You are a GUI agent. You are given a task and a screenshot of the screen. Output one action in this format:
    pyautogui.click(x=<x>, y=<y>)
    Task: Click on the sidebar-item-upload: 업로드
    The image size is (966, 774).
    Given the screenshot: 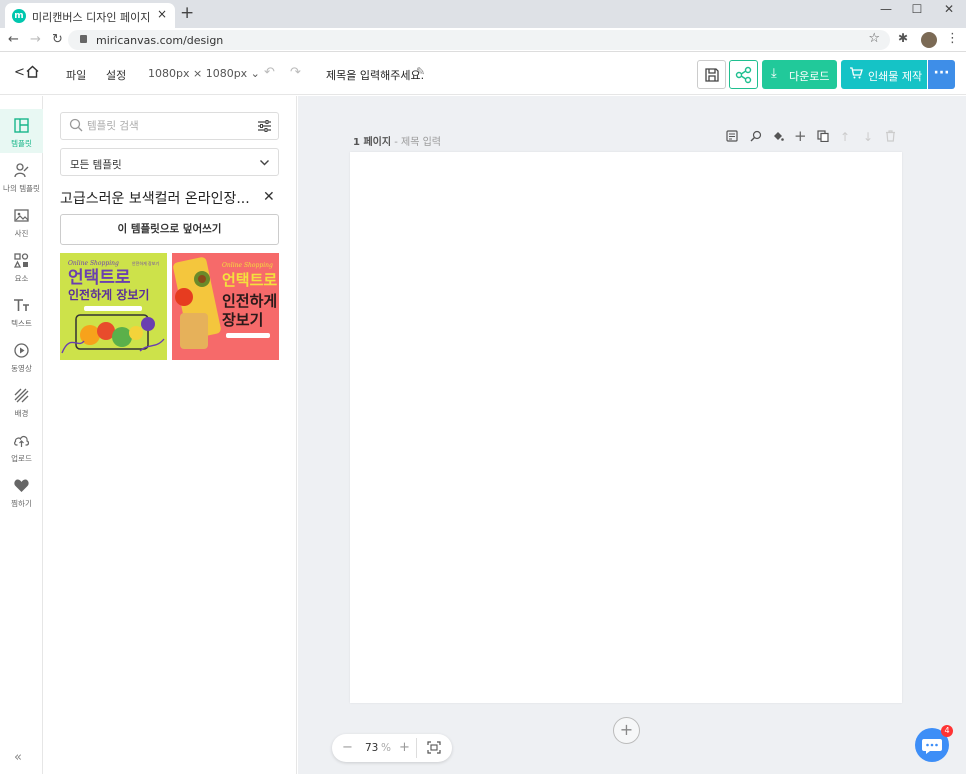 What is the action you would take?
    pyautogui.click(x=21, y=446)
    